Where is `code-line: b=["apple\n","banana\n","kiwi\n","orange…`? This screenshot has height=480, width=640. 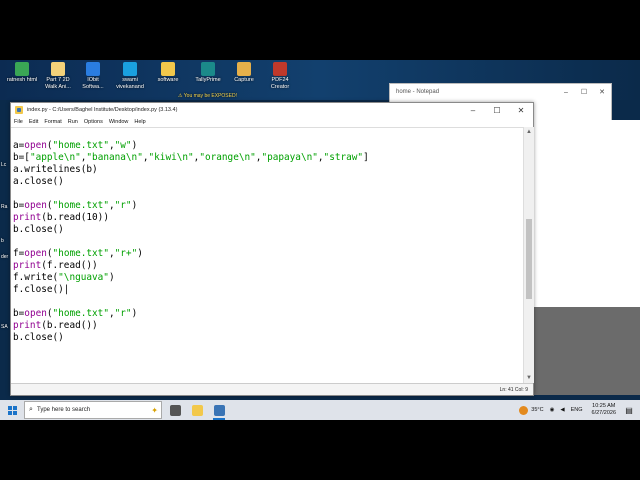 code-line: b=["apple\n","banana\n","kiwi\n","orange… is located at coordinates (191, 158).